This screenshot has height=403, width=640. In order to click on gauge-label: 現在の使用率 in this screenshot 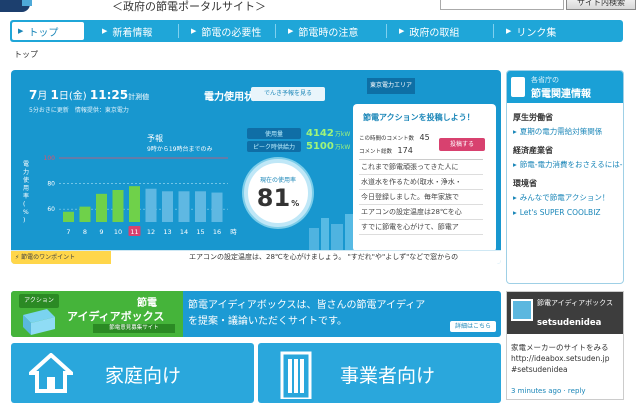, I will do `click(277, 180)`.